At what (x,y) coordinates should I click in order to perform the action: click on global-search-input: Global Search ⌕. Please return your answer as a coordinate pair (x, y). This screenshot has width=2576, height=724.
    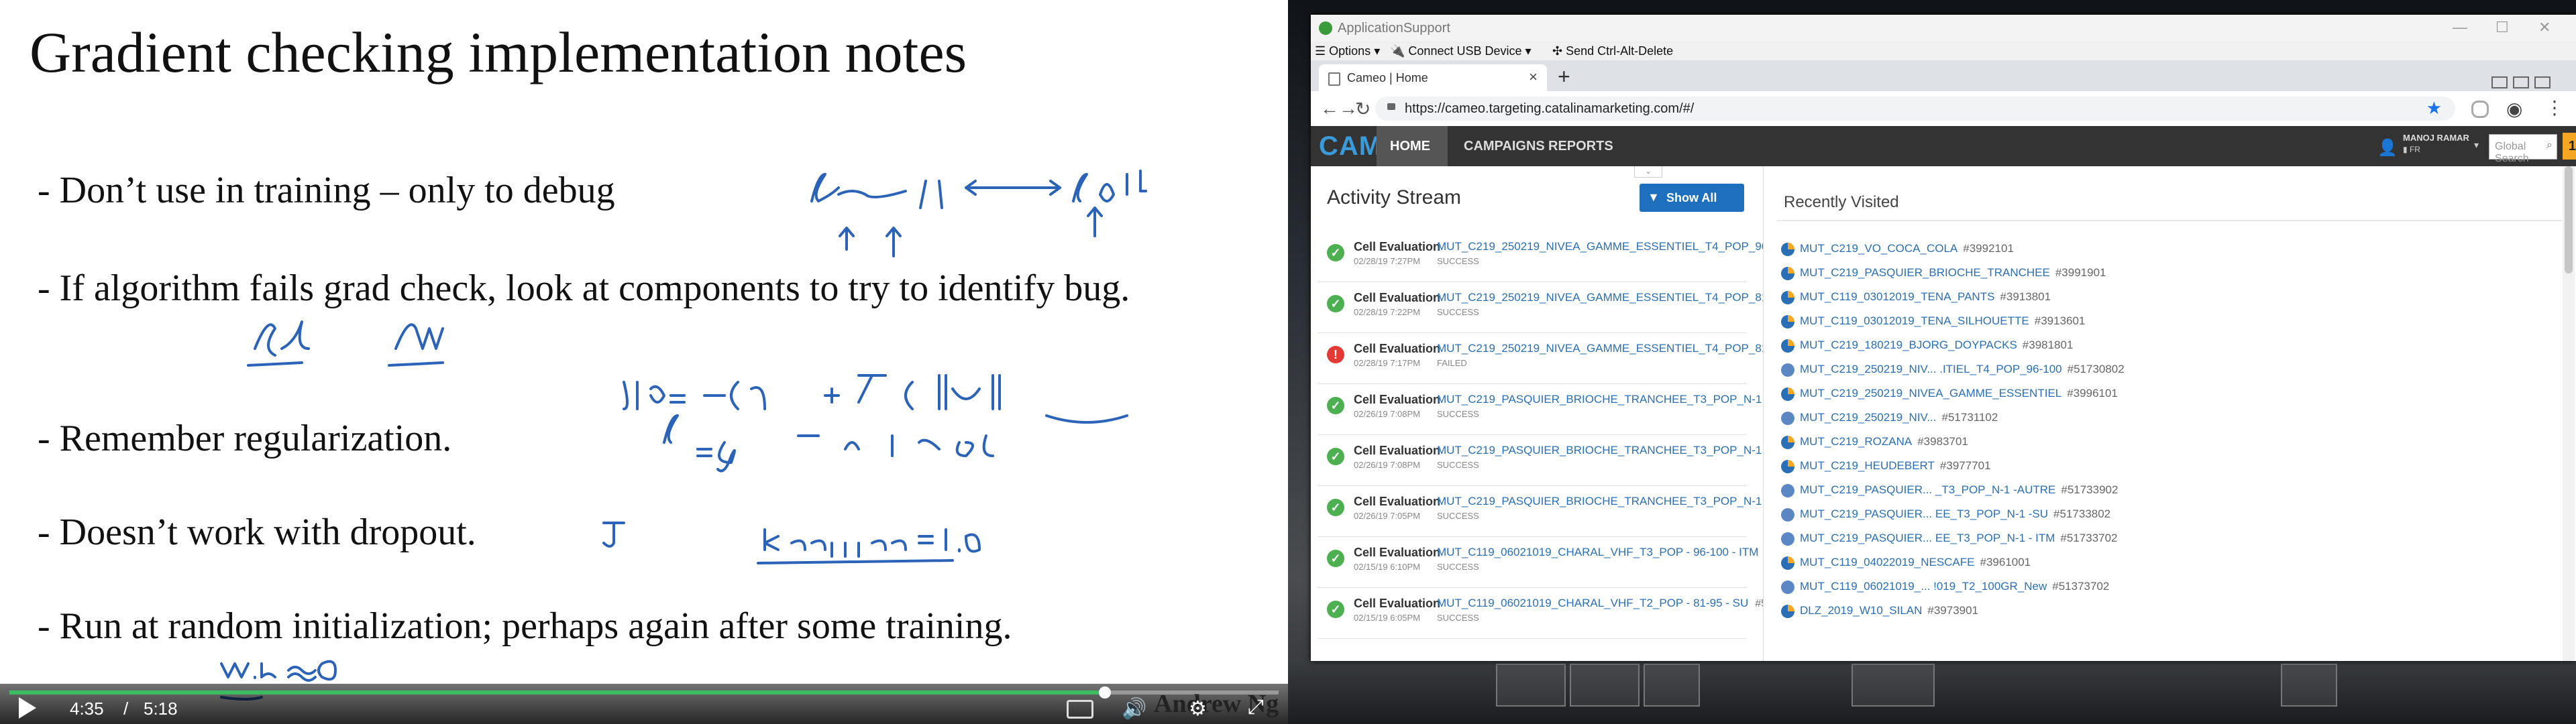
    Looking at the image, I should click on (2523, 149).